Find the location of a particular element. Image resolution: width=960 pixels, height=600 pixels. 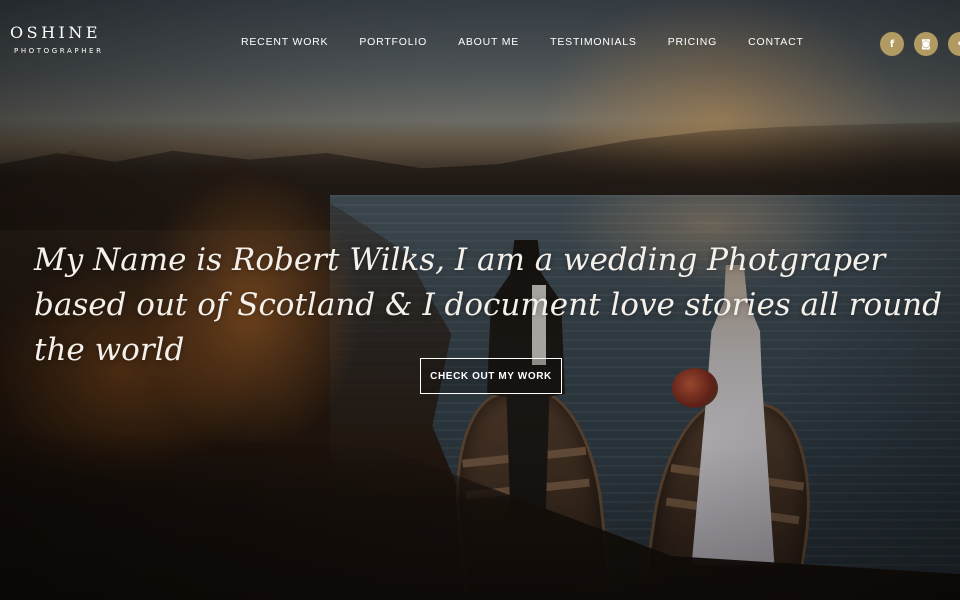

facebook-icon: f is located at coordinates (892, 44).